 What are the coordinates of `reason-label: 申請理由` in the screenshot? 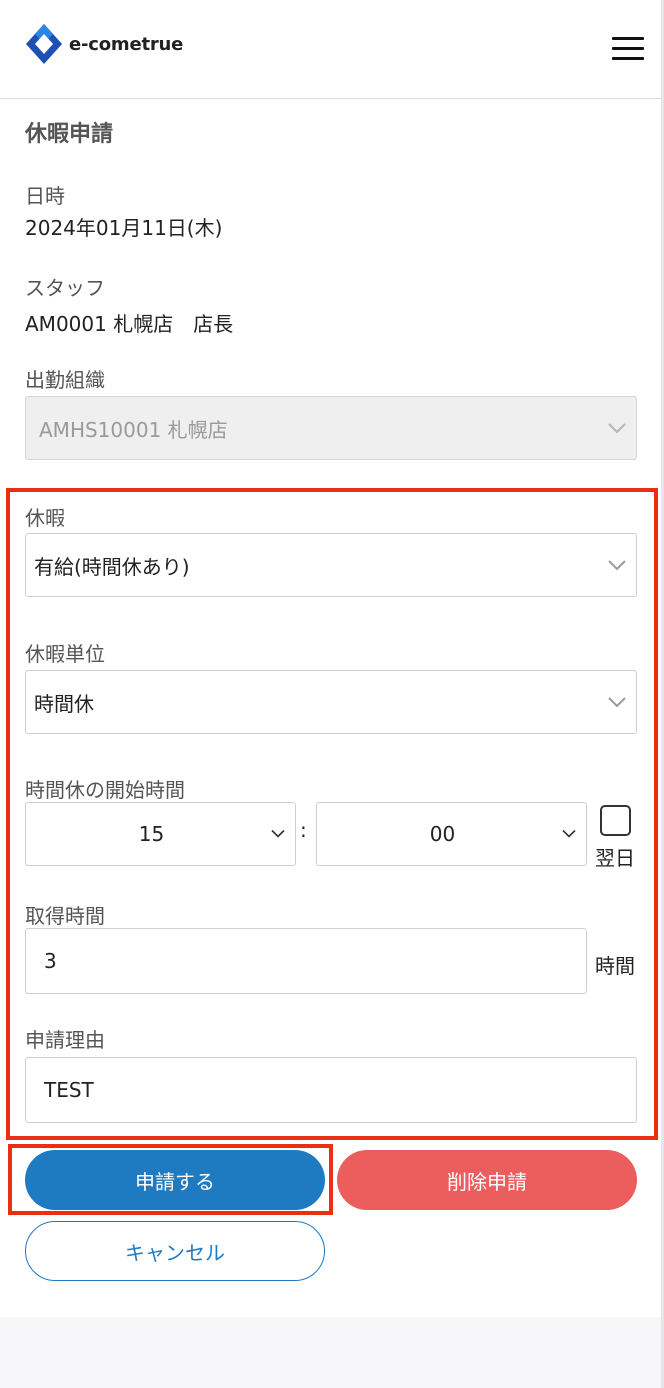 It's located at (65, 1040).